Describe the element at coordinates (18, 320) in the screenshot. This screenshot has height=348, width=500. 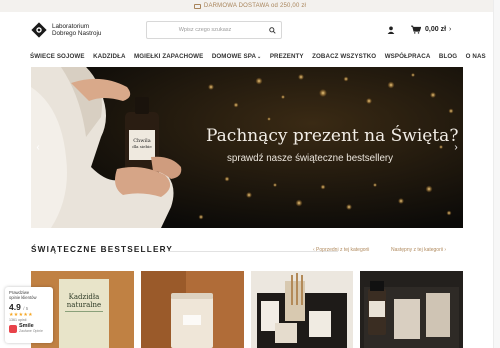
I see `review-count: 1361 opinii` at that location.